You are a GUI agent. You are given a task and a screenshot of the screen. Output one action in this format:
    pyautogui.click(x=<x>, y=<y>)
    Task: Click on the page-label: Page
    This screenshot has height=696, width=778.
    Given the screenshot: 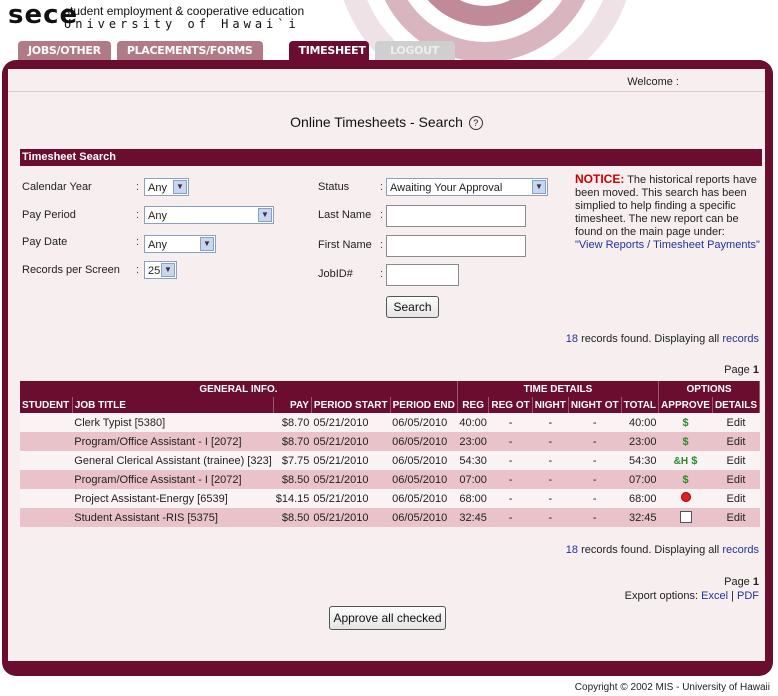 What is the action you would take?
    pyautogui.click(x=737, y=582)
    